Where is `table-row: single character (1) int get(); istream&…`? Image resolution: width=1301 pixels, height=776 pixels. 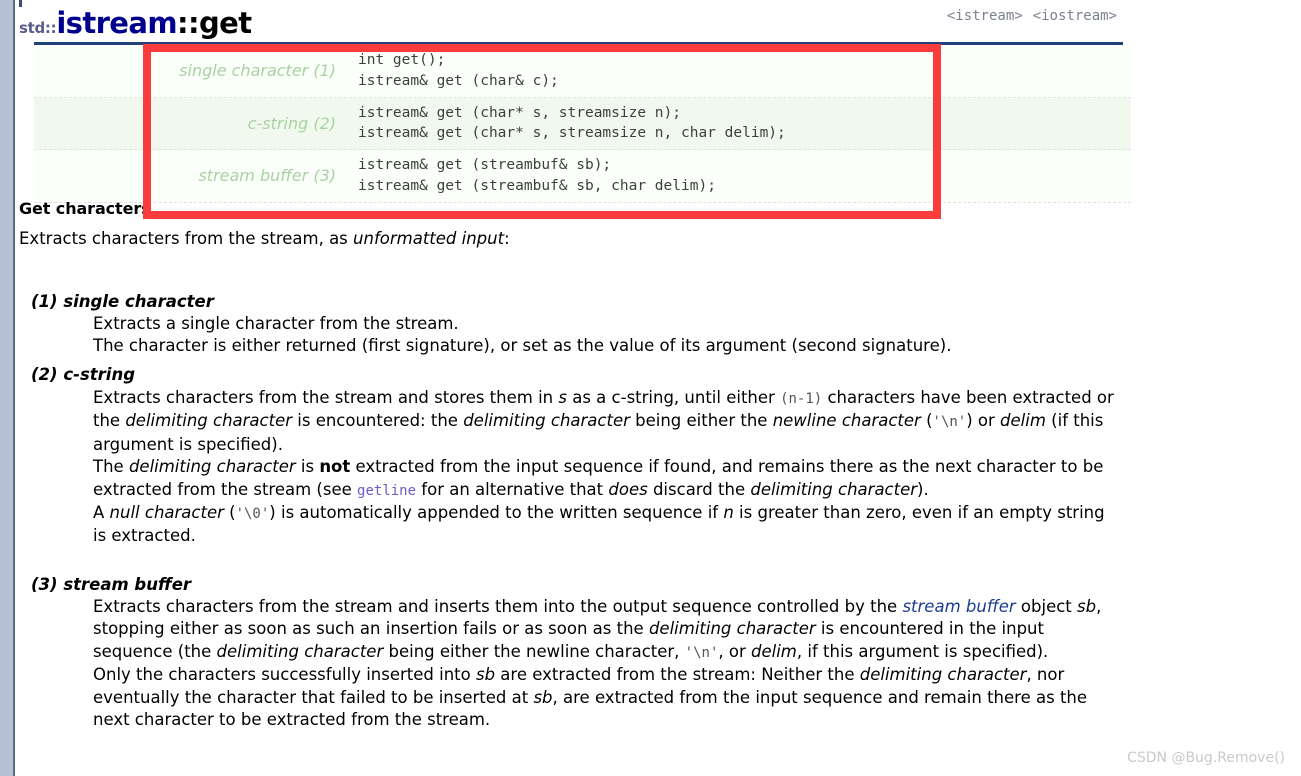 table-row: single character (1) int get(); istream&… is located at coordinates (582, 71).